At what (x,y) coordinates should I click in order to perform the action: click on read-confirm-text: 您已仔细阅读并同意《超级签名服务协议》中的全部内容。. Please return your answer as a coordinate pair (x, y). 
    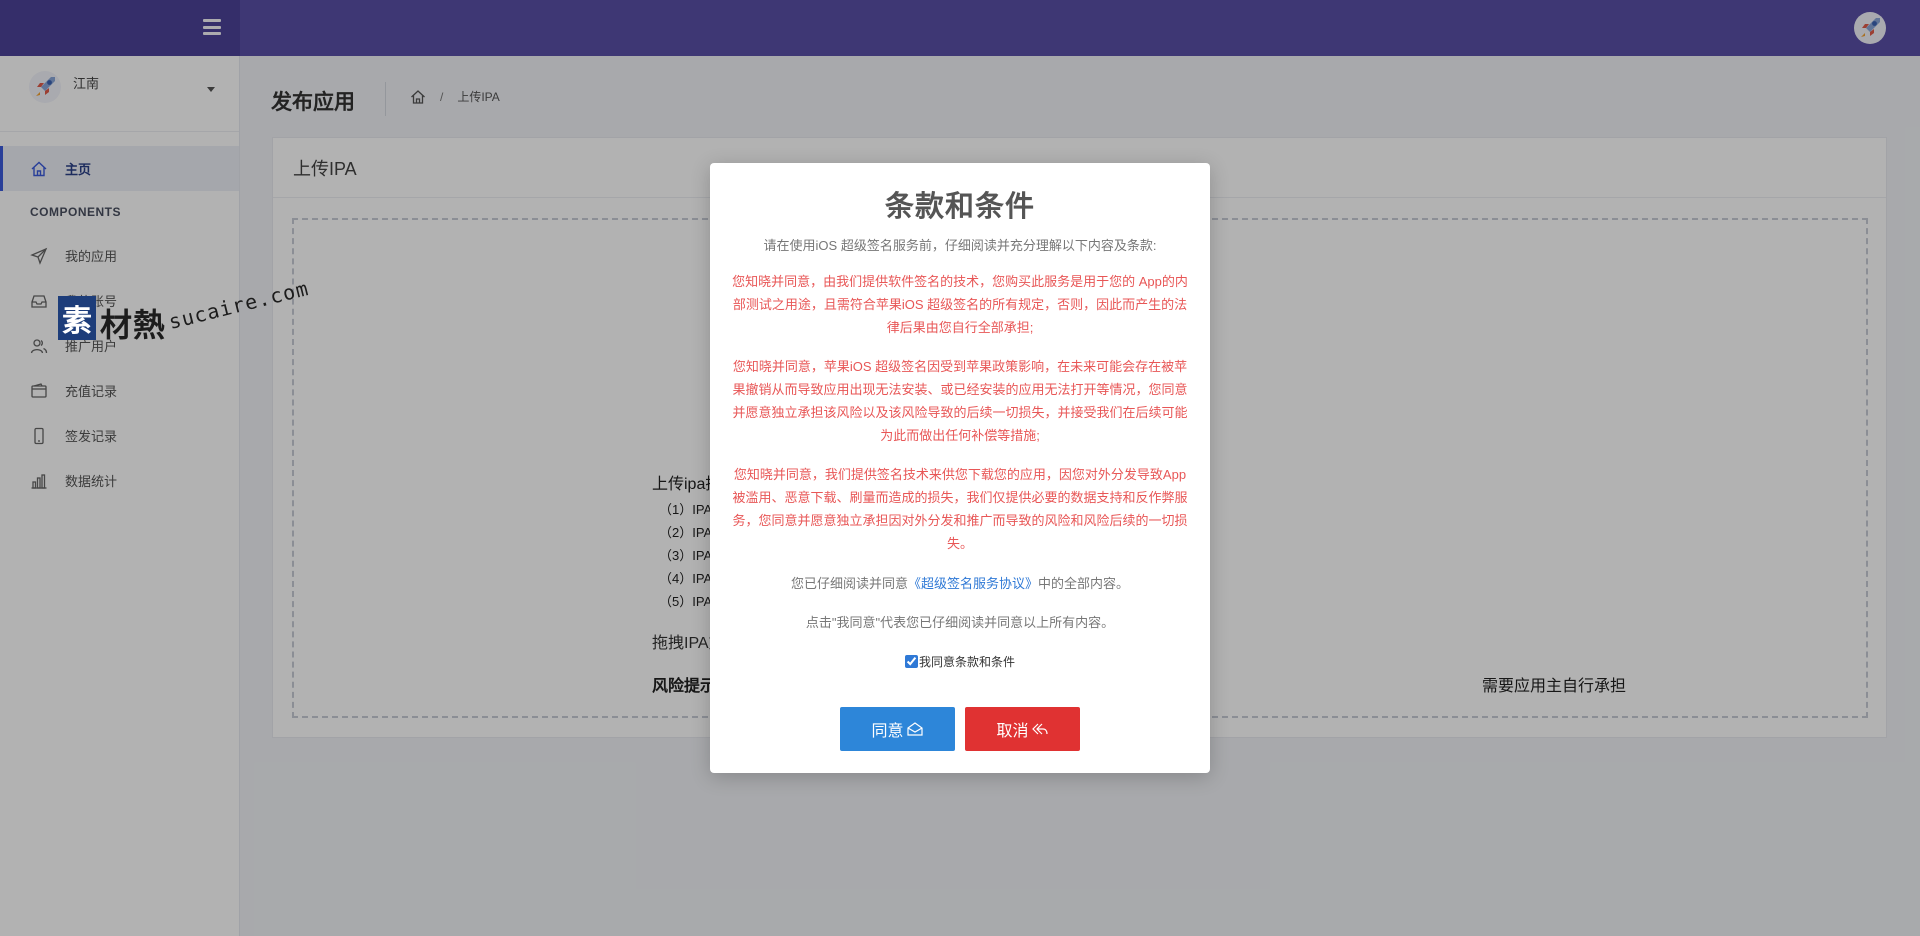
    Looking at the image, I should click on (960, 582).